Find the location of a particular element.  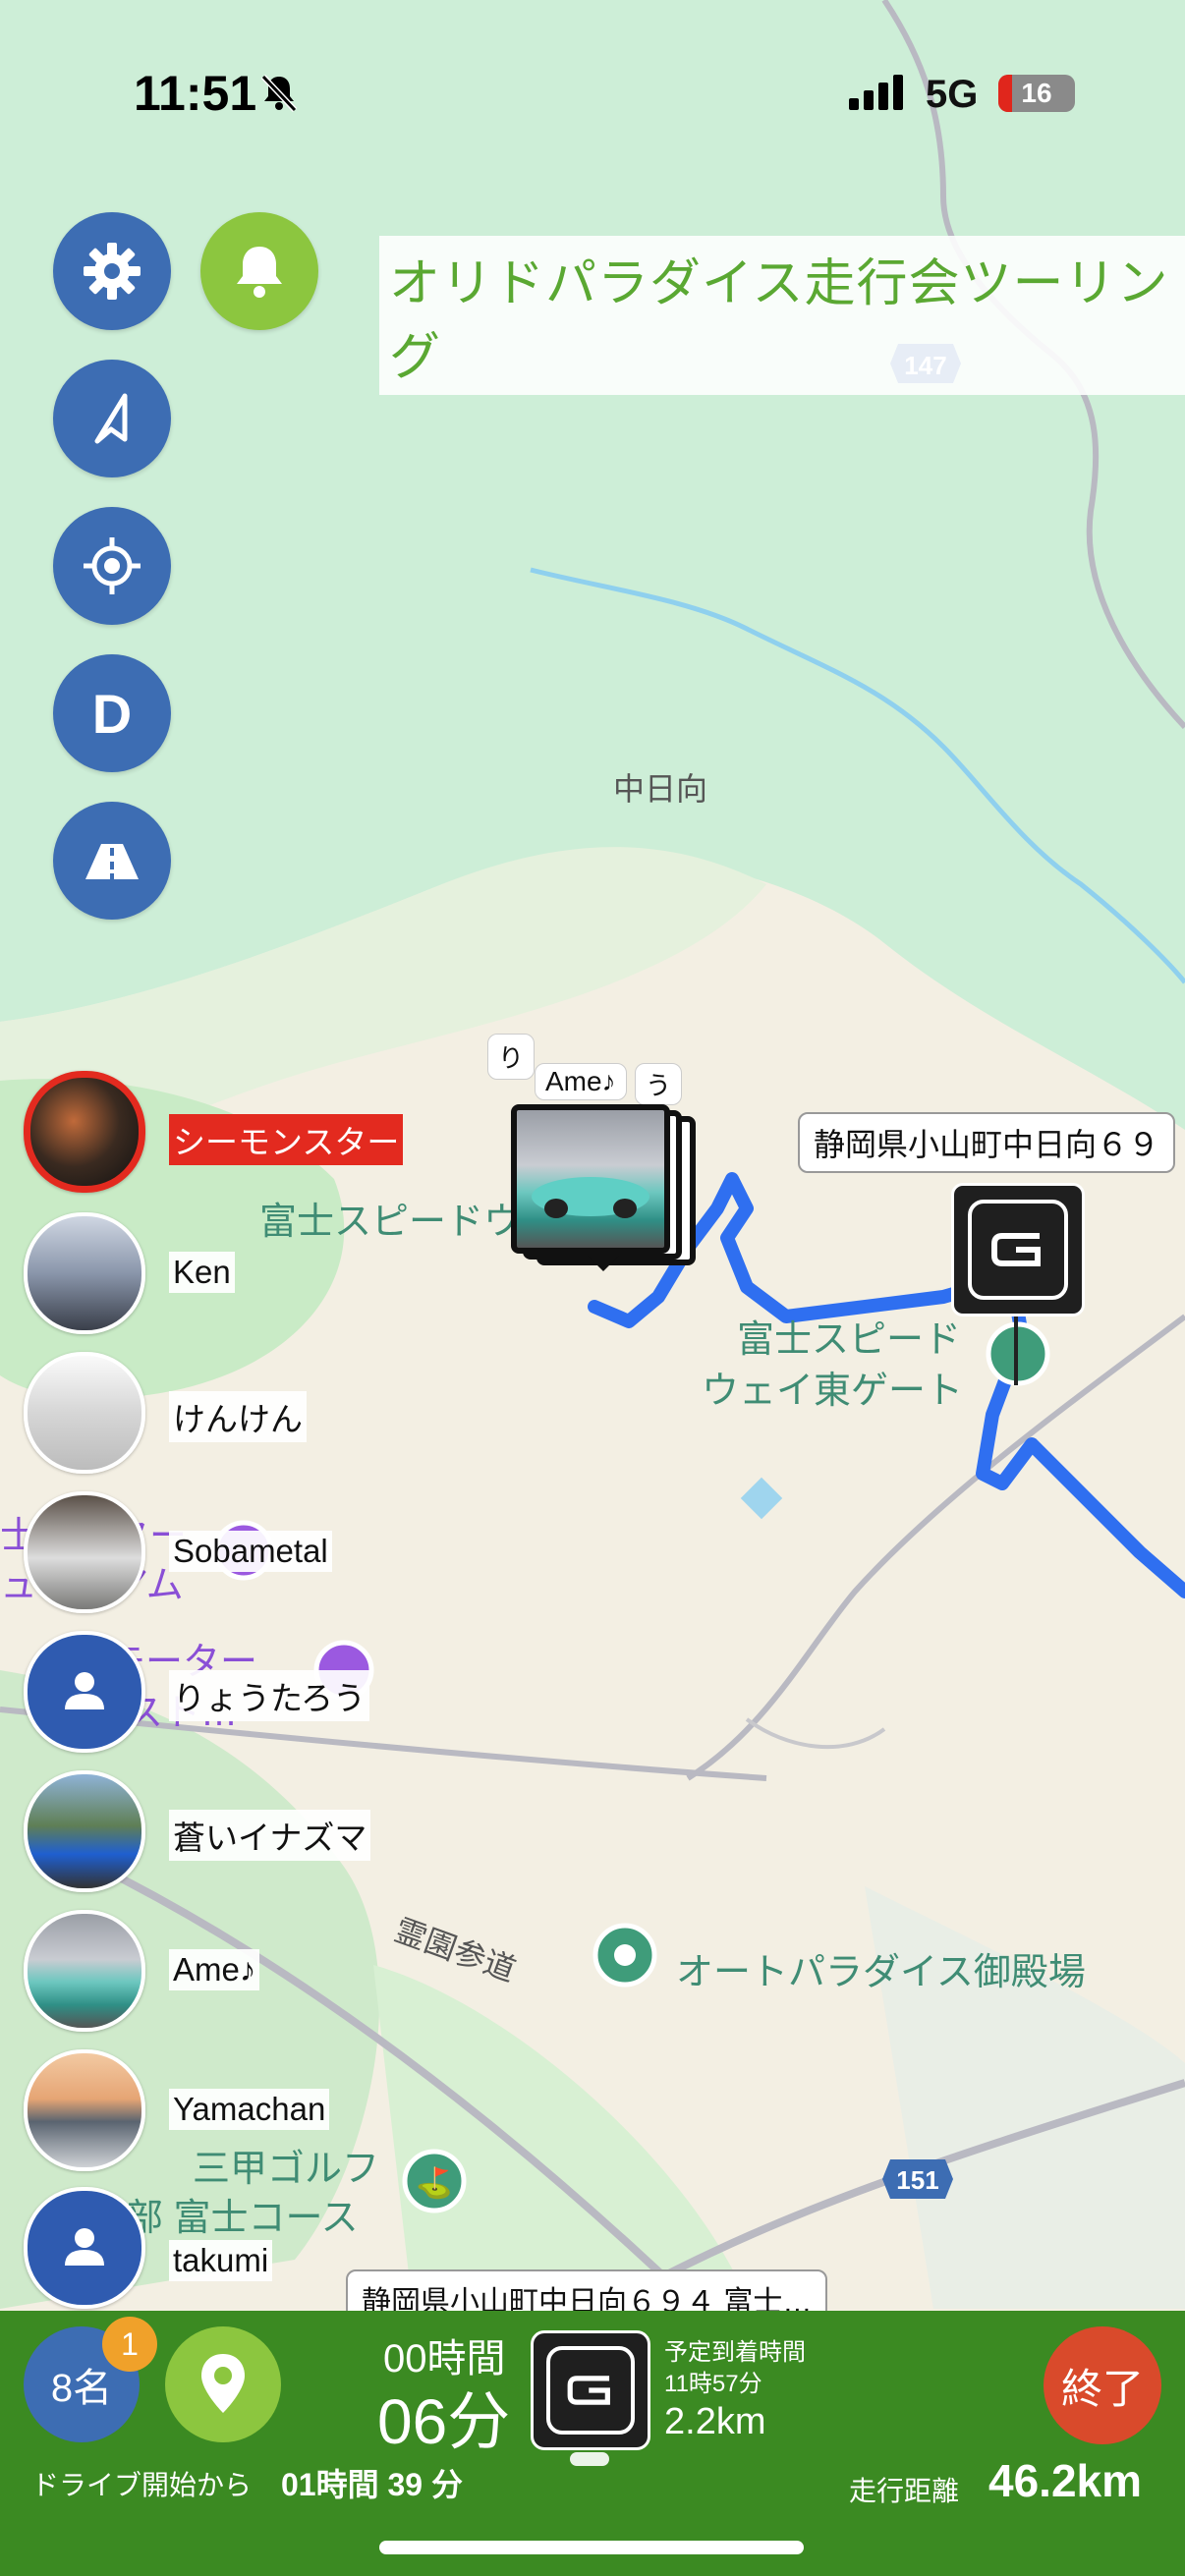

map-pin-icon is located at coordinates (223, 2383).